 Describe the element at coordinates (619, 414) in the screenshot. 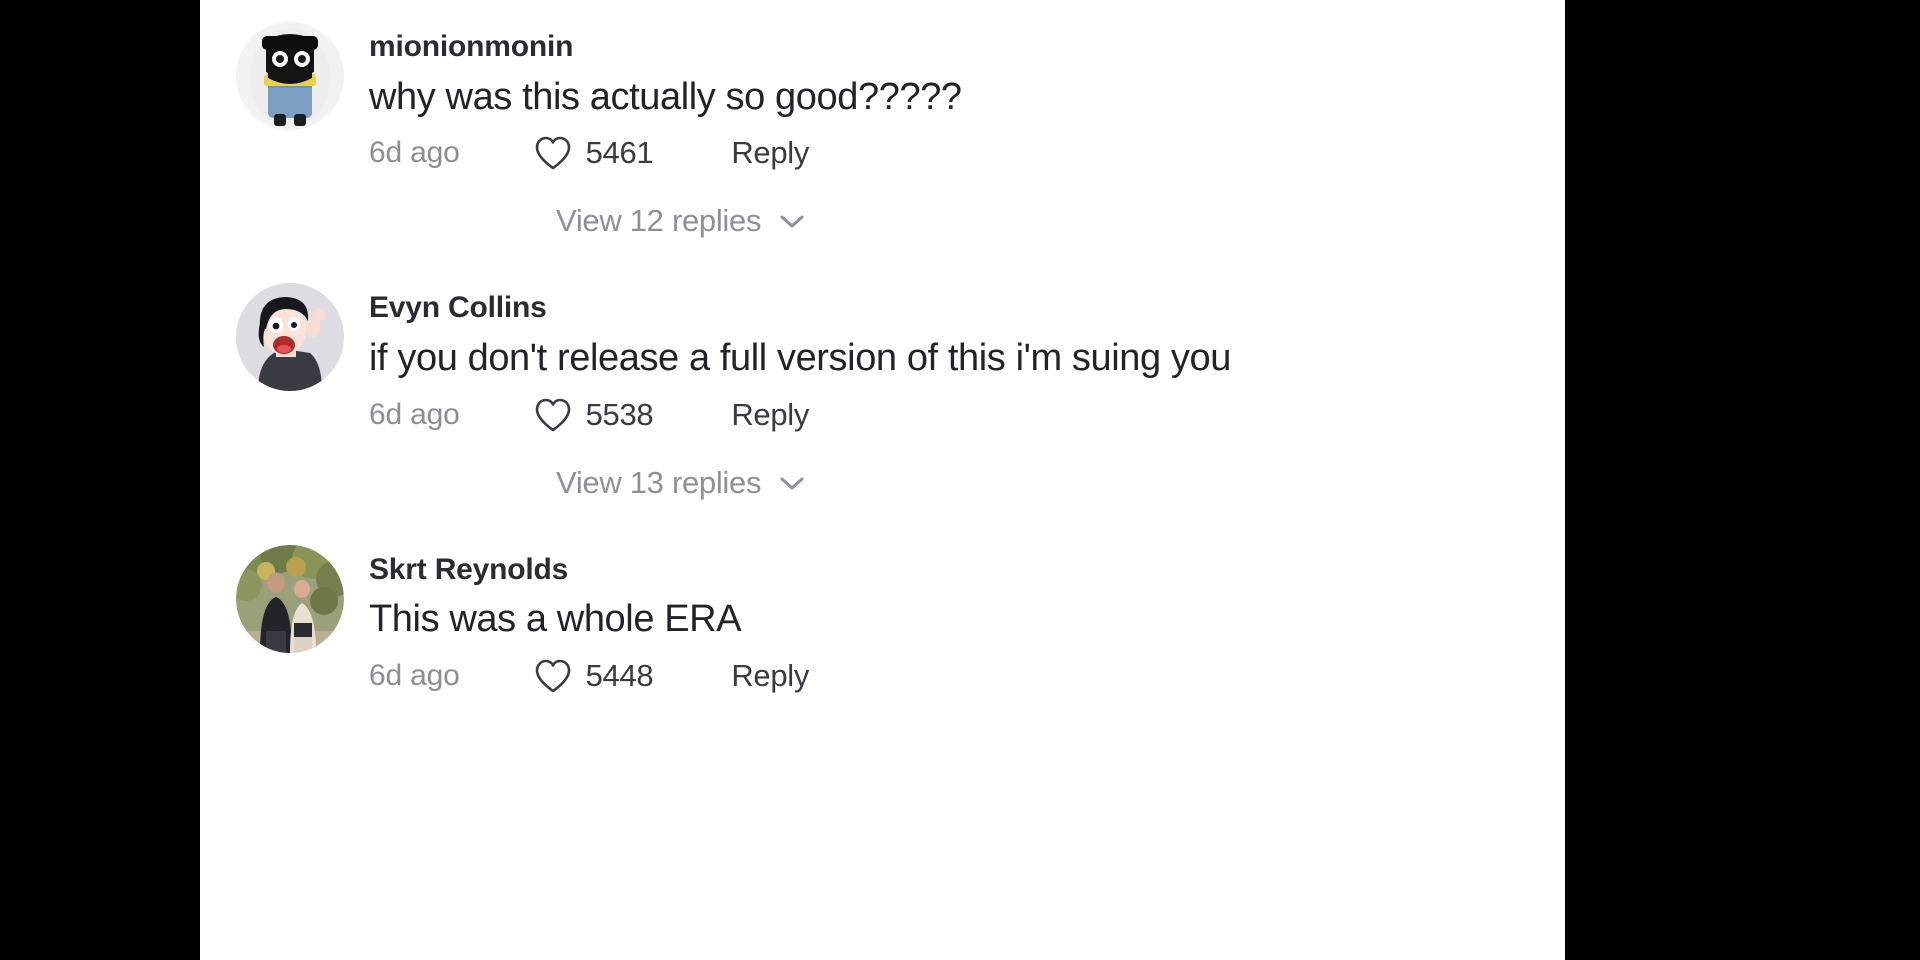

I see `like-count: 5538` at that location.